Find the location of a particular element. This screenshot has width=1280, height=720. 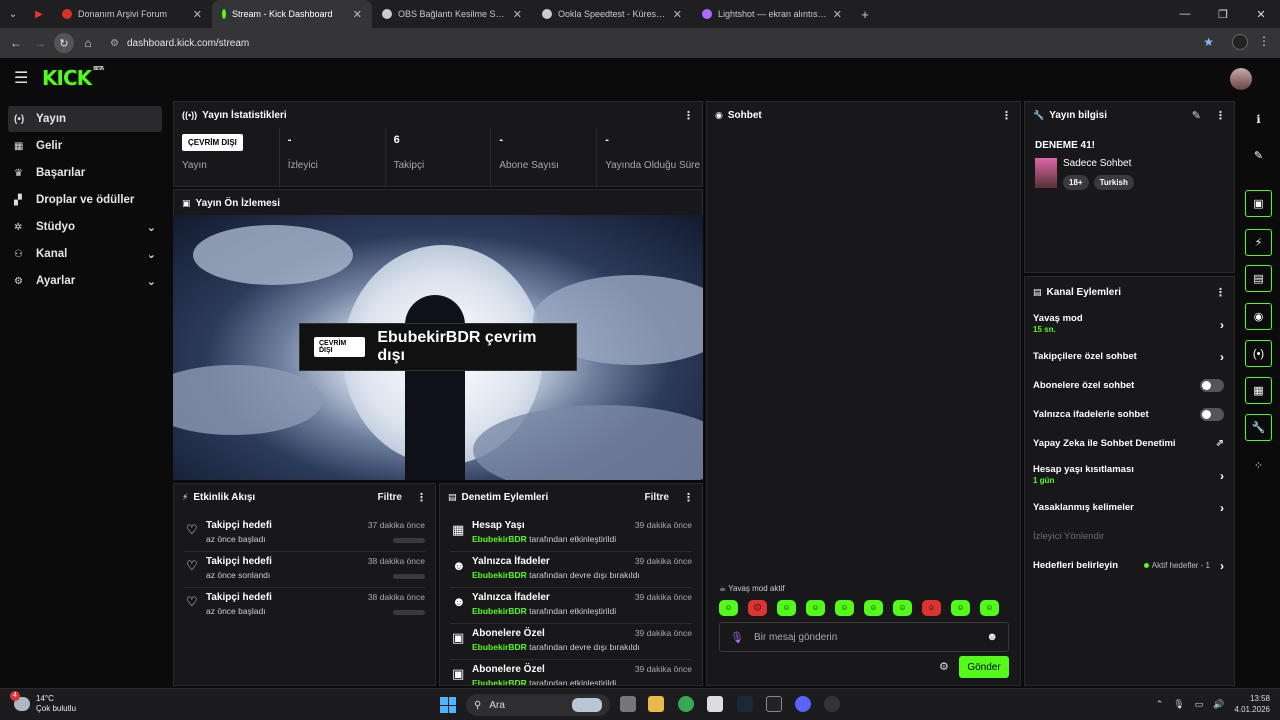

minimize-icon: — is located at coordinates (1185, 14).